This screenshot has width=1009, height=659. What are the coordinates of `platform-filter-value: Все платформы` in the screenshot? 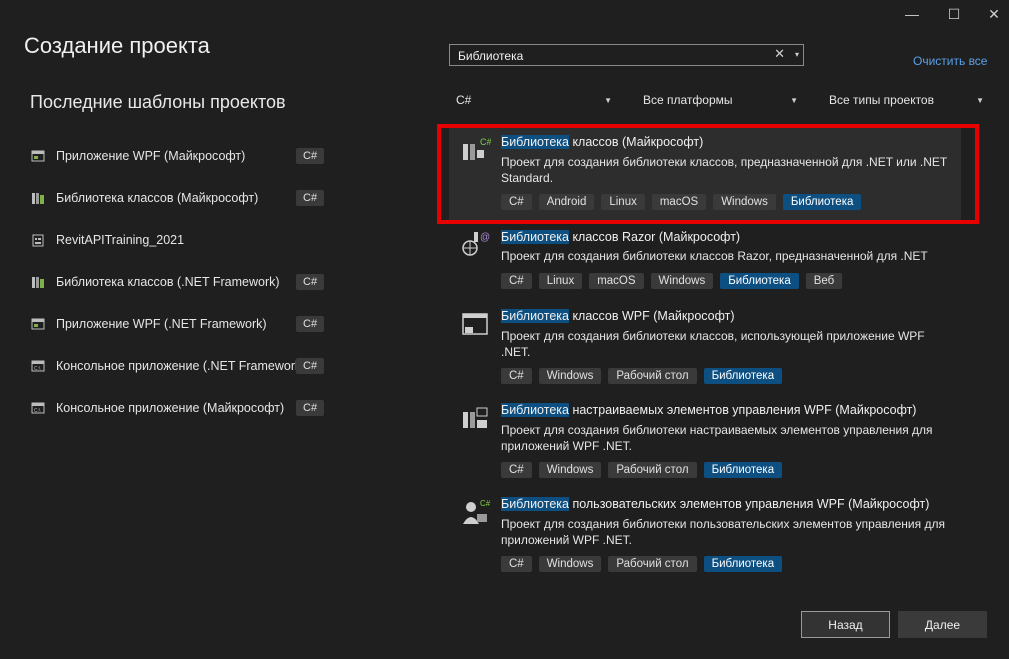 It's located at (688, 100).